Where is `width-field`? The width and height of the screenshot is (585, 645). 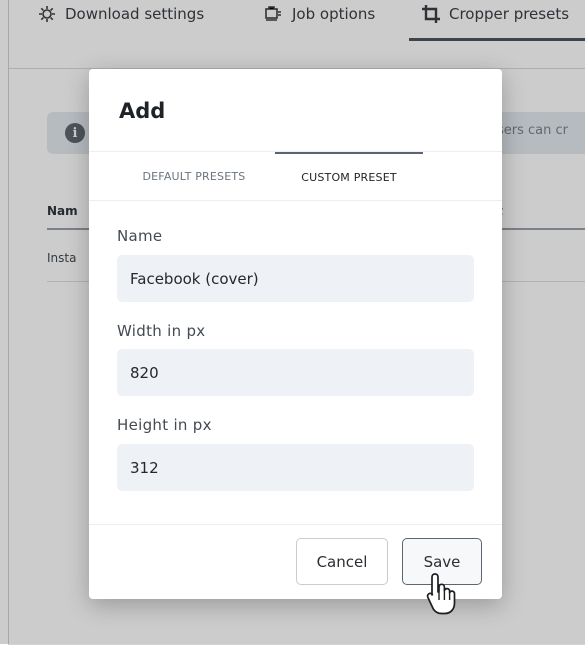 width-field is located at coordinates (295, 372).